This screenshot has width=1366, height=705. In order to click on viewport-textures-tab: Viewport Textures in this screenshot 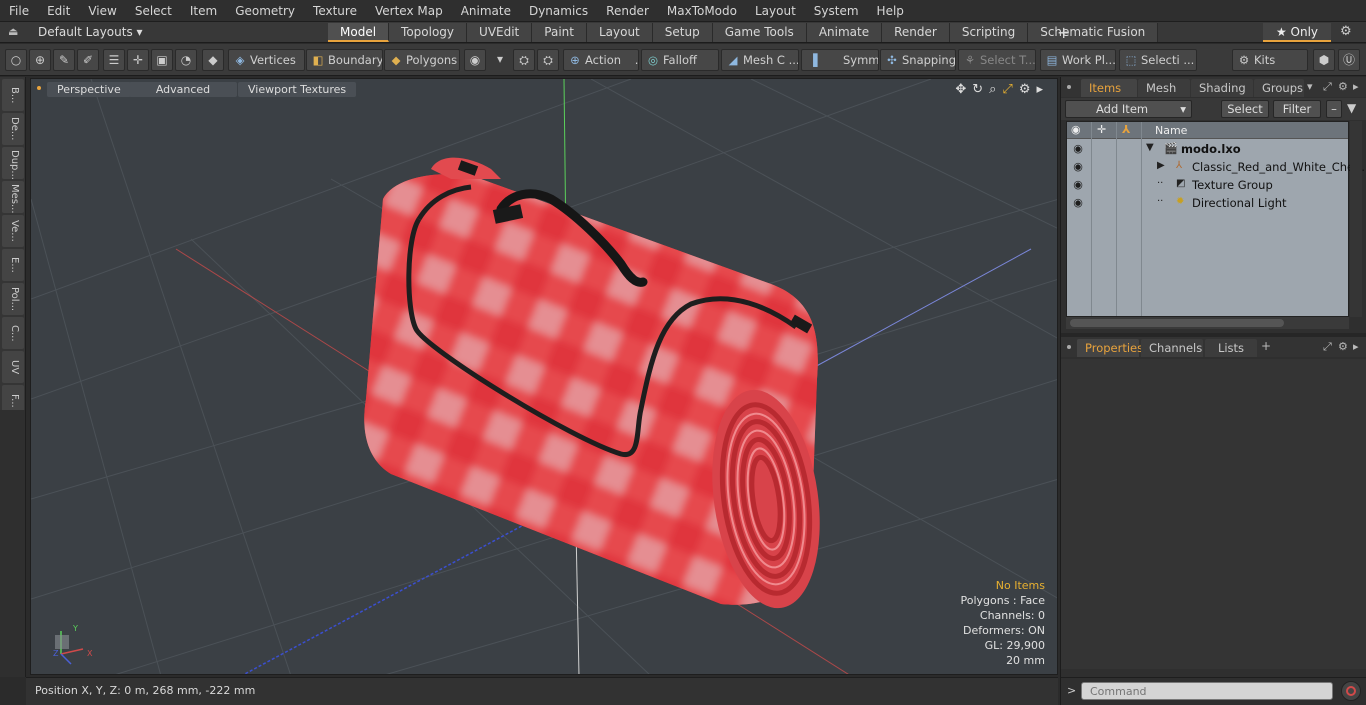, I will do `click(297, 89)`.